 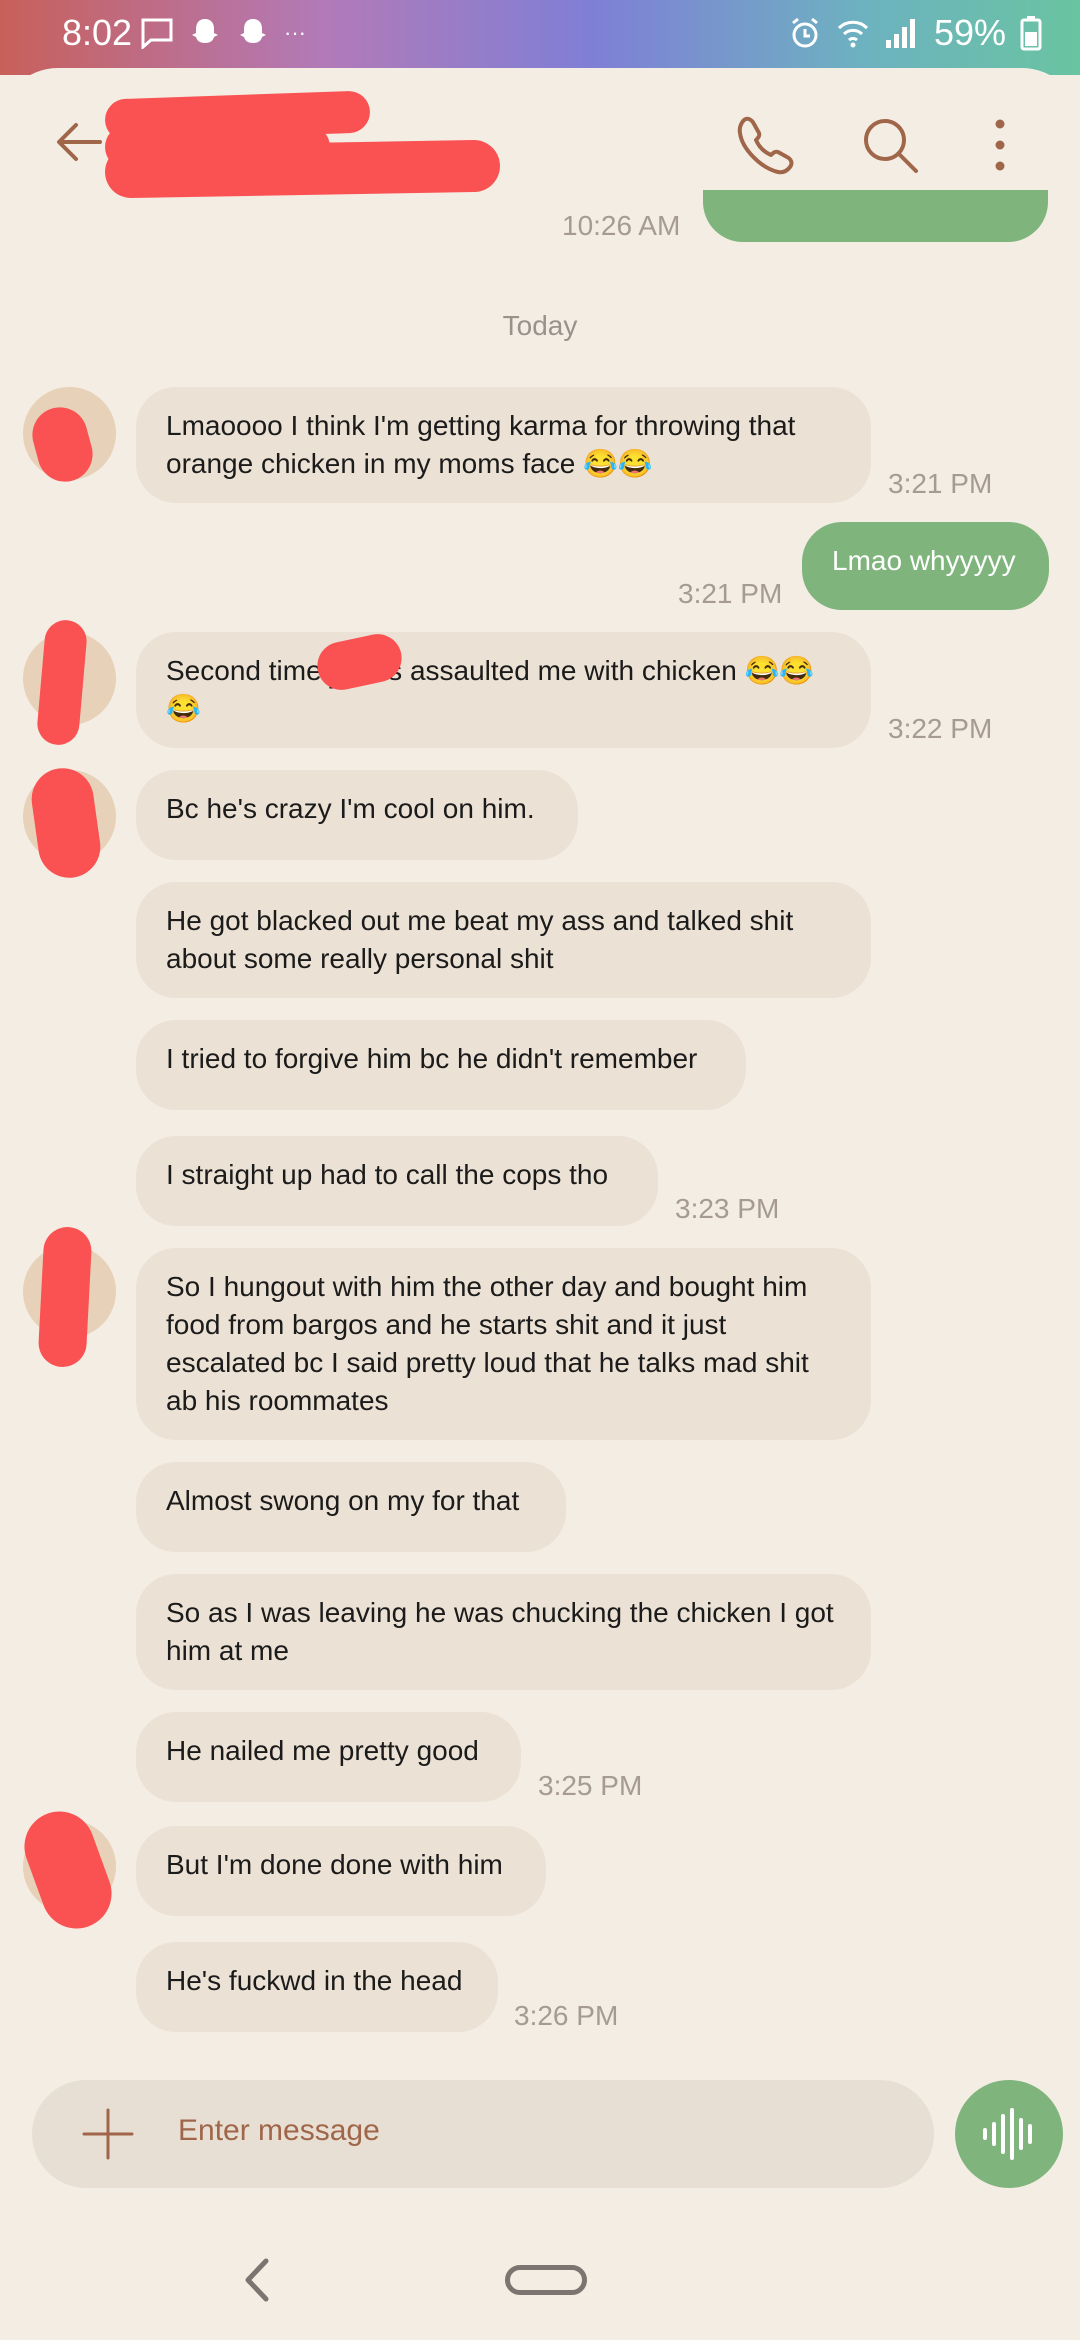 I want to click on message-input-placeholder: Enter message, so click(x=279, y=2131).